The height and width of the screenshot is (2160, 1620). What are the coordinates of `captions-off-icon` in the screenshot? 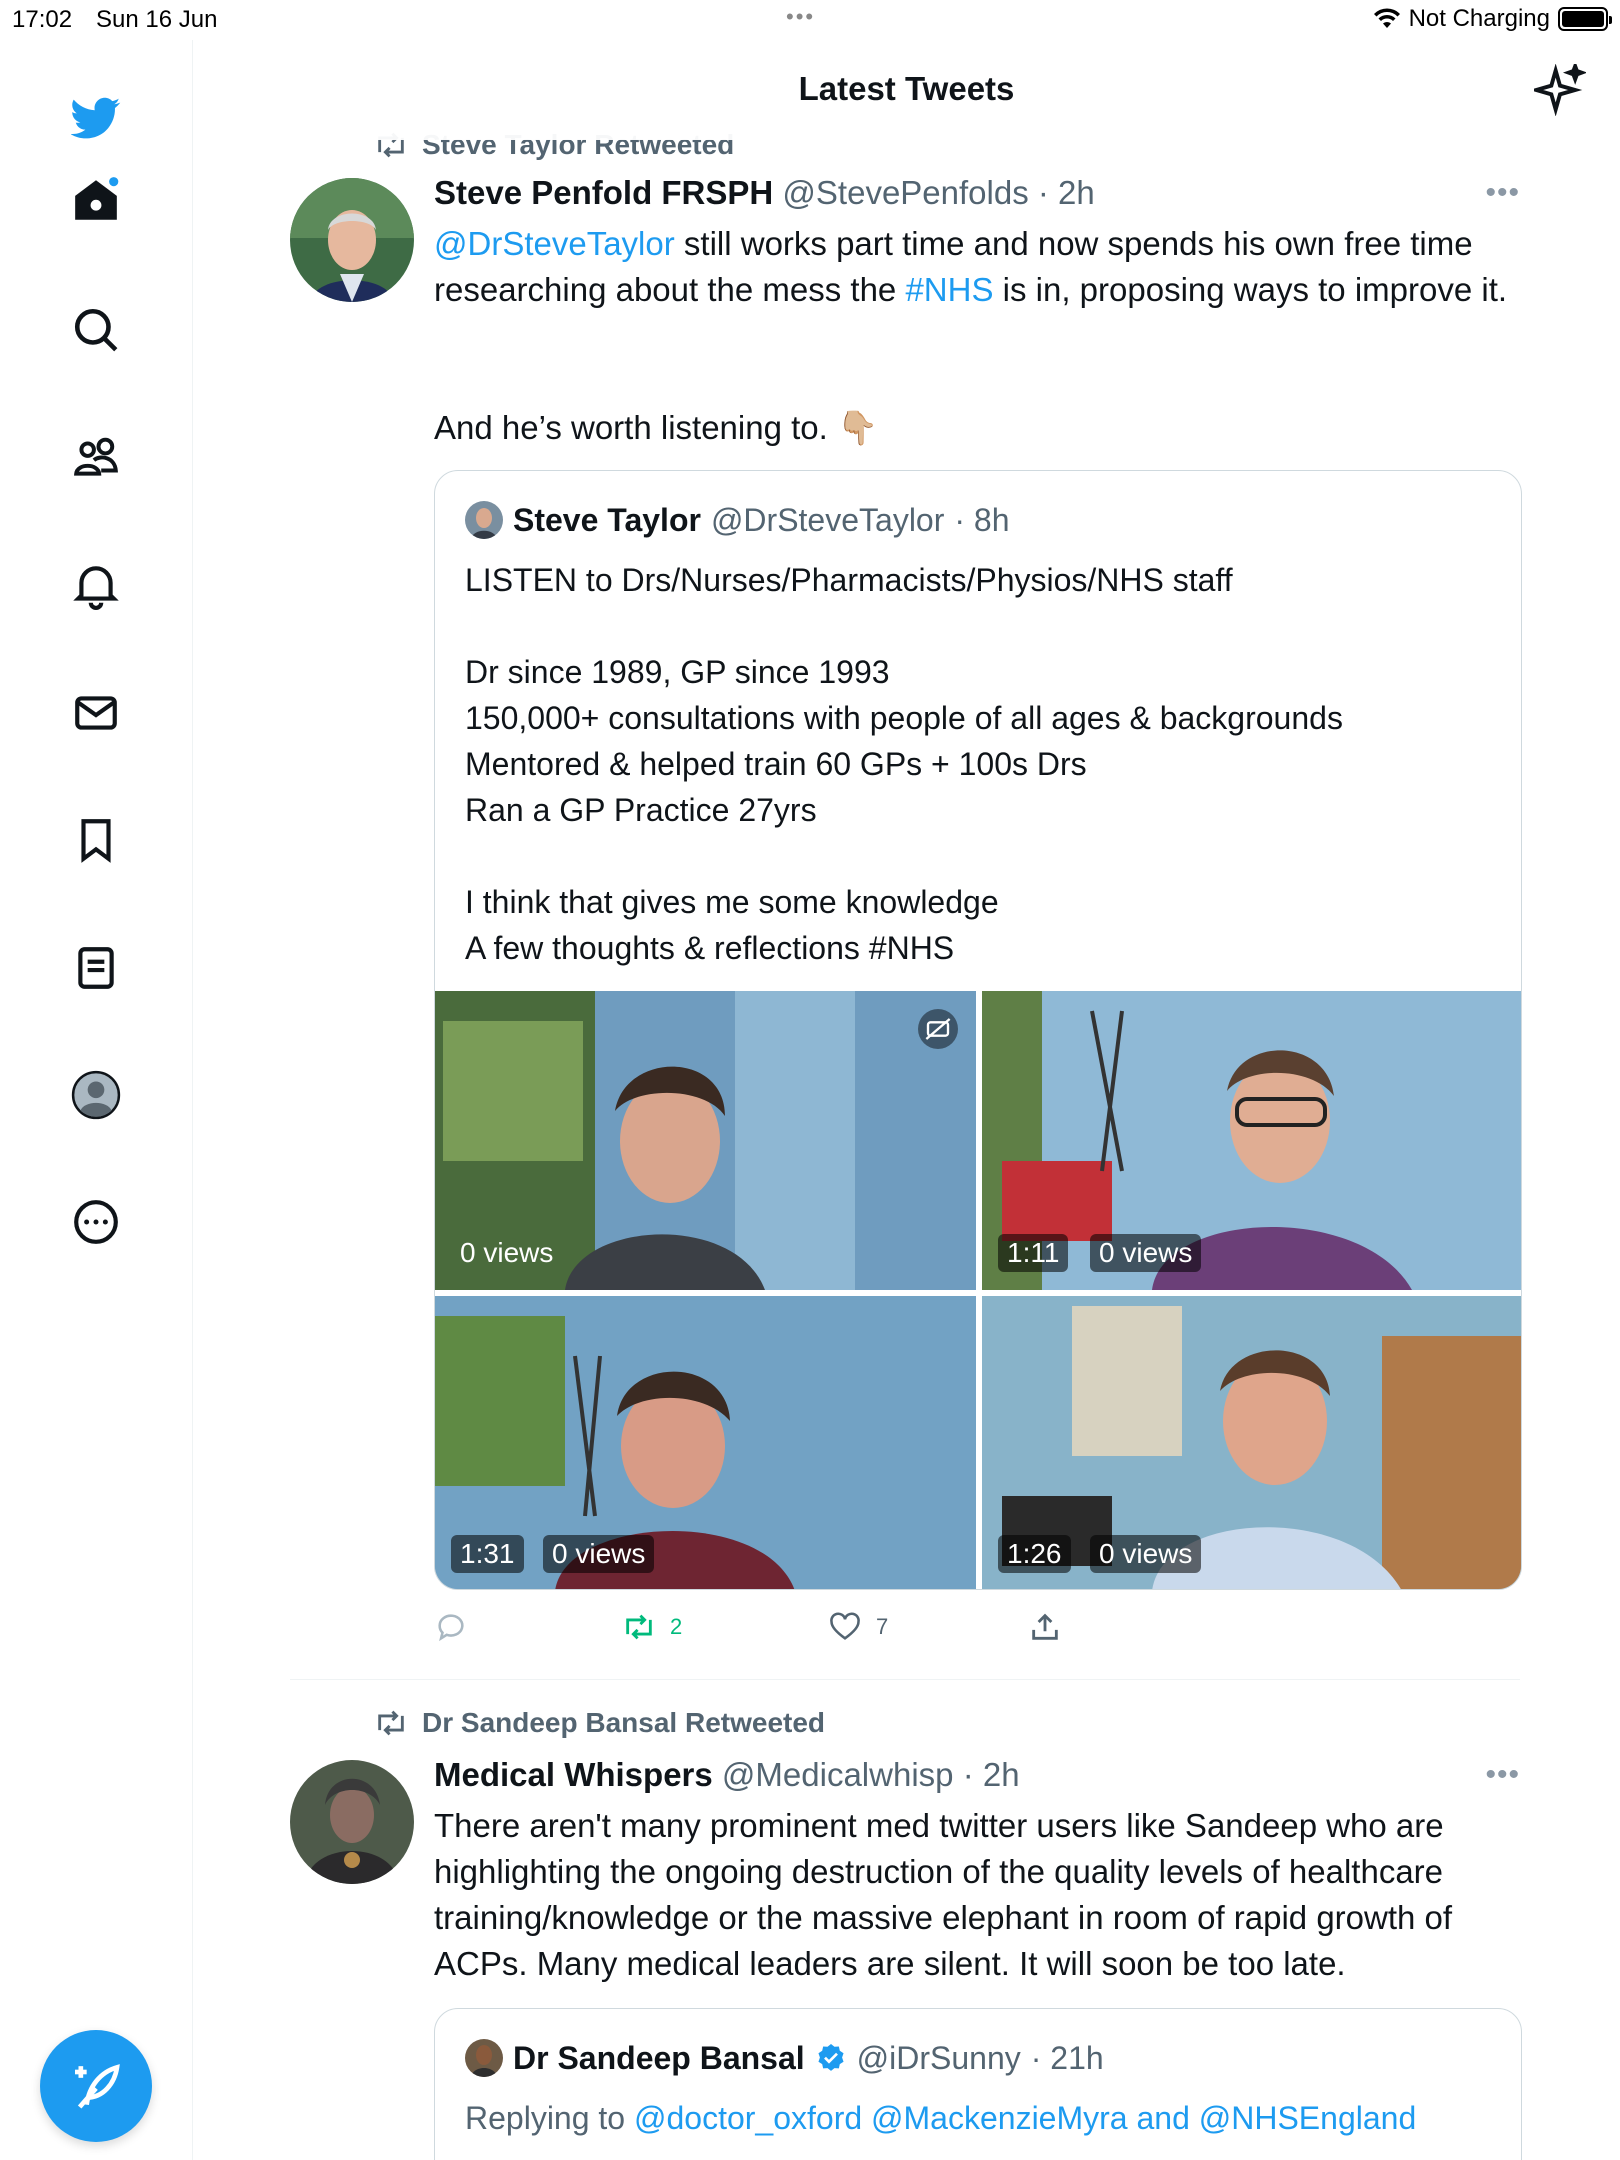 It's located at (938, 1029).